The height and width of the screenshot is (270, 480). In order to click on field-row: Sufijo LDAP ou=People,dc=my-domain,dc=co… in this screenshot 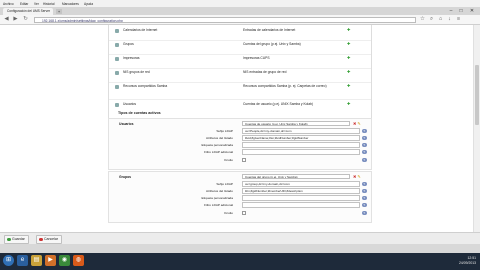, I will do `click(240, 131)`.